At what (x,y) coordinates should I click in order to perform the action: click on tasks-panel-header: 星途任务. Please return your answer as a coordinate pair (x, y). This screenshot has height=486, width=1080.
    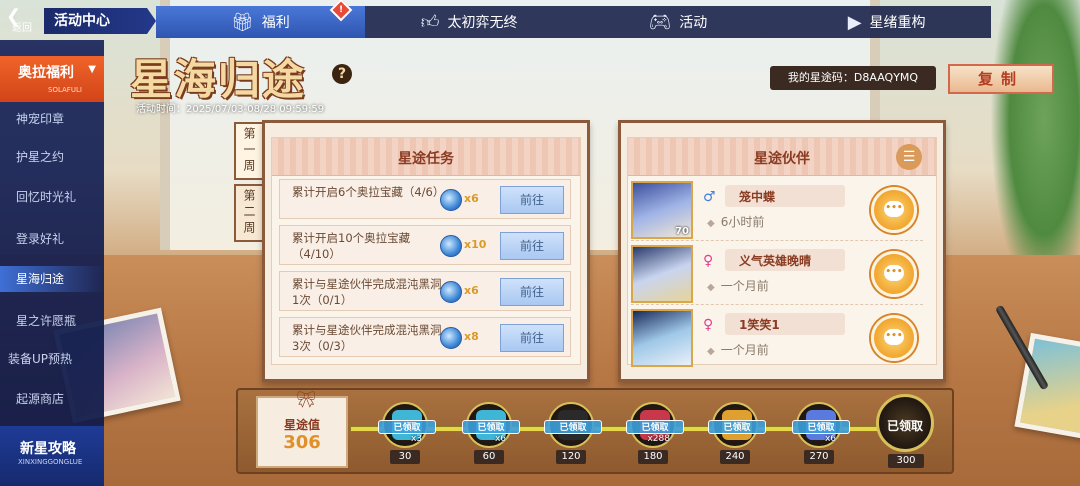
    Looking at the image, I should click on (426, 157).